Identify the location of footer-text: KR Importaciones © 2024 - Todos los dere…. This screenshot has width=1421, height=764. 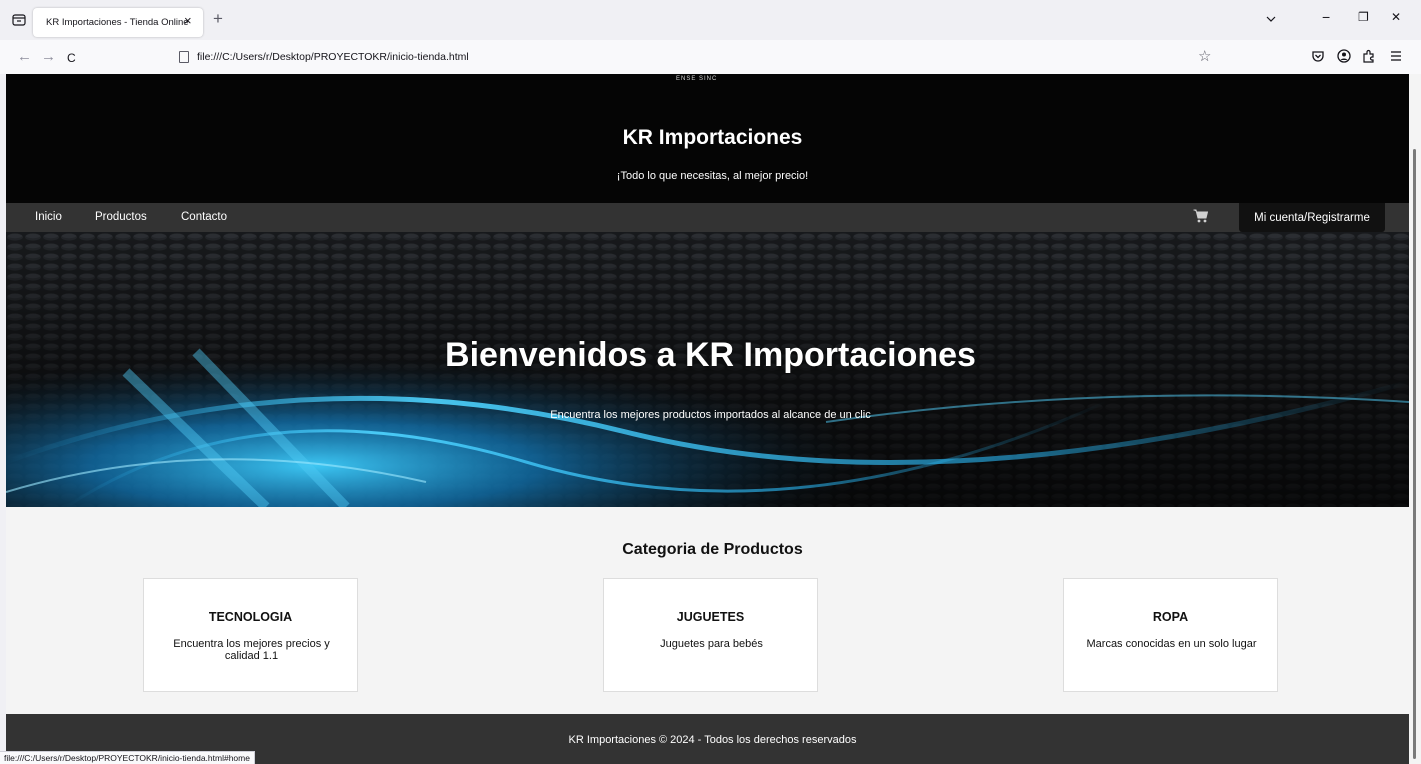
(712, 740).